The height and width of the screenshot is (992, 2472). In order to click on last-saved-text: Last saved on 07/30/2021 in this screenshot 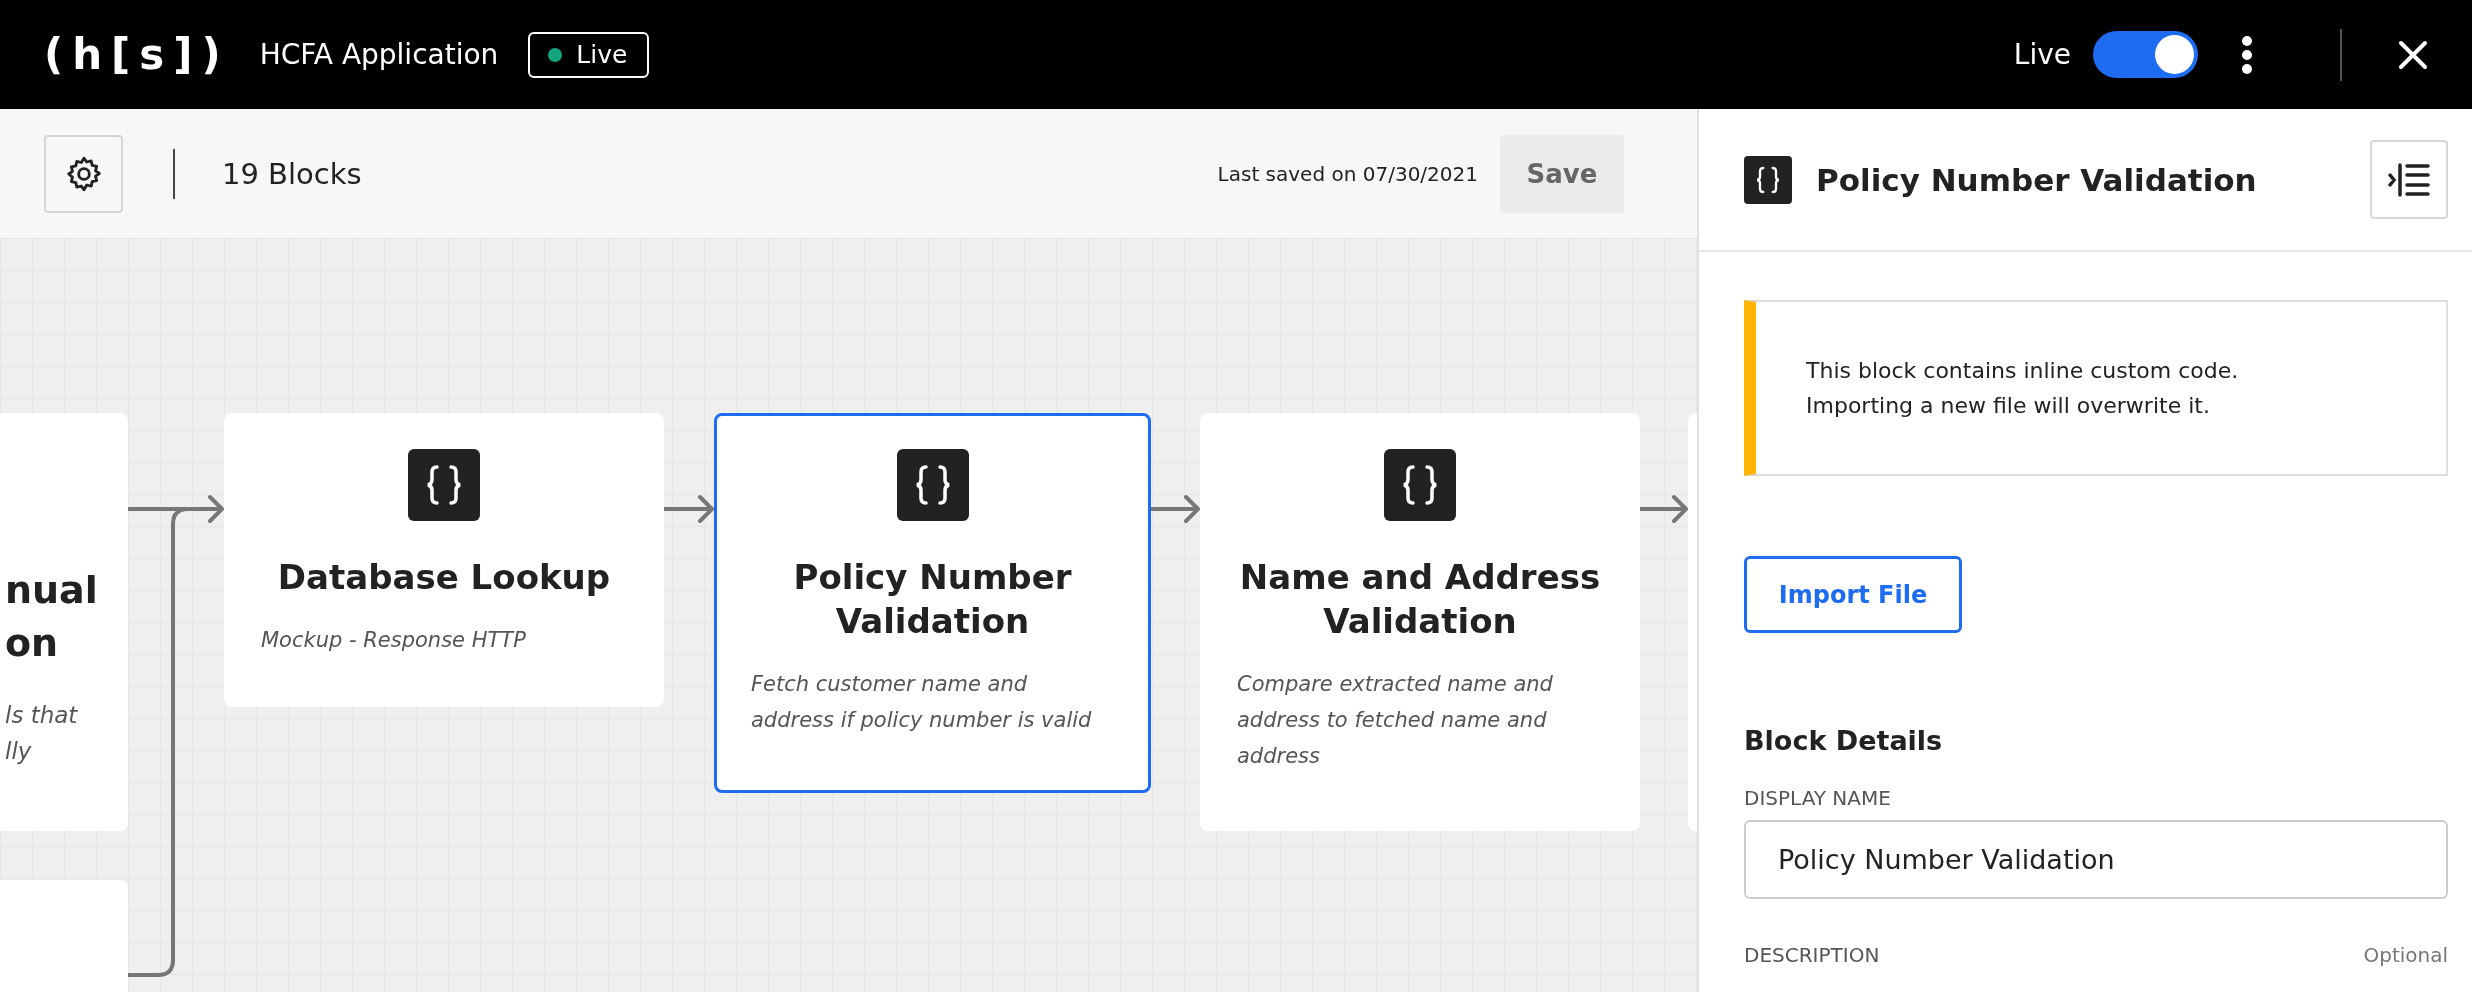, I will do `click(1347, 173)`.